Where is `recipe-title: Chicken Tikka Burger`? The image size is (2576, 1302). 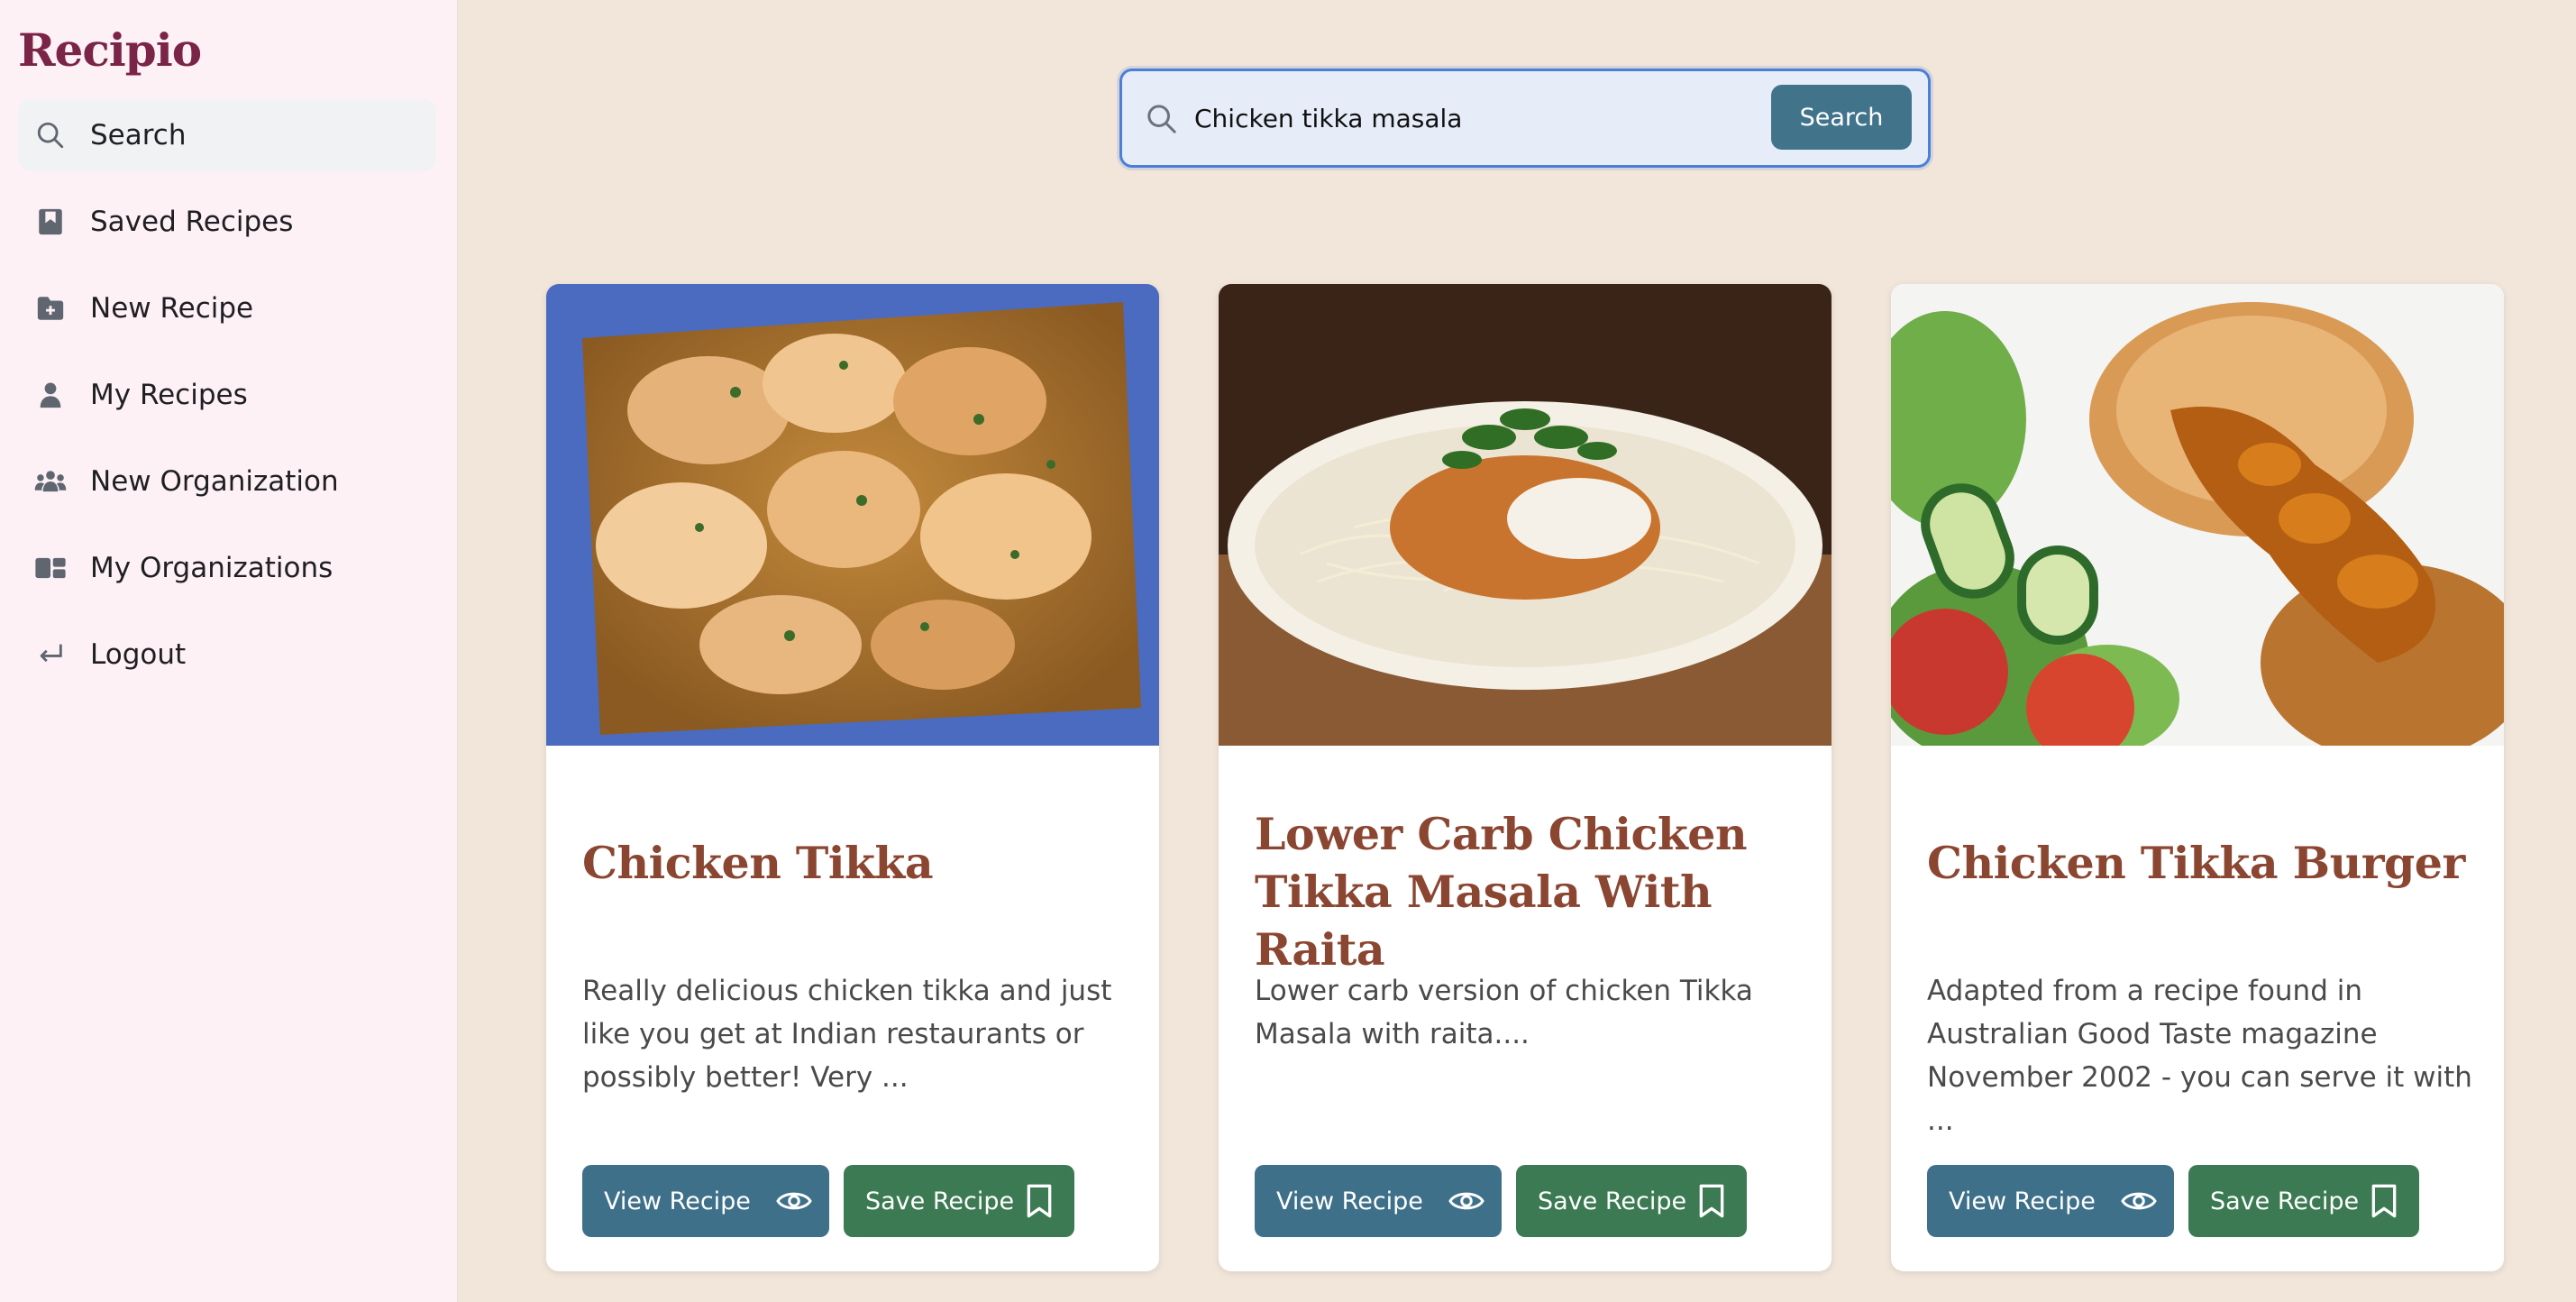
recipe-title: Chicken Tikka Burger is located at coordinates (2196, 863).